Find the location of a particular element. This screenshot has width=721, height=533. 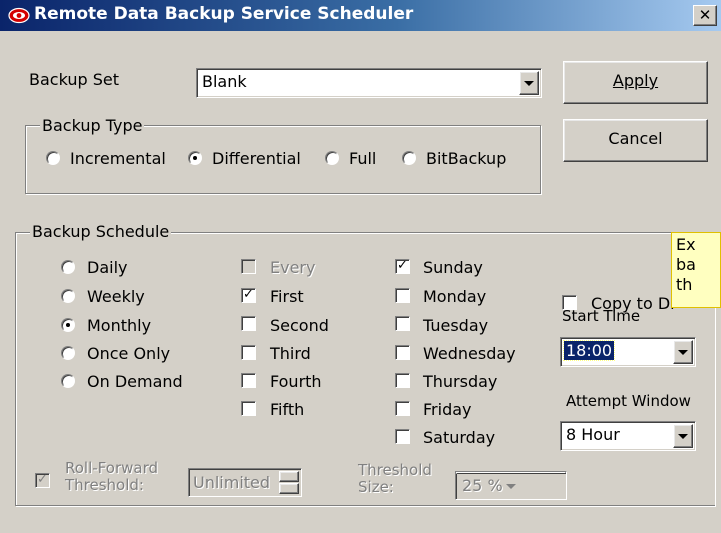

start-time-label: Start Time is located at coordinates (601, 316).